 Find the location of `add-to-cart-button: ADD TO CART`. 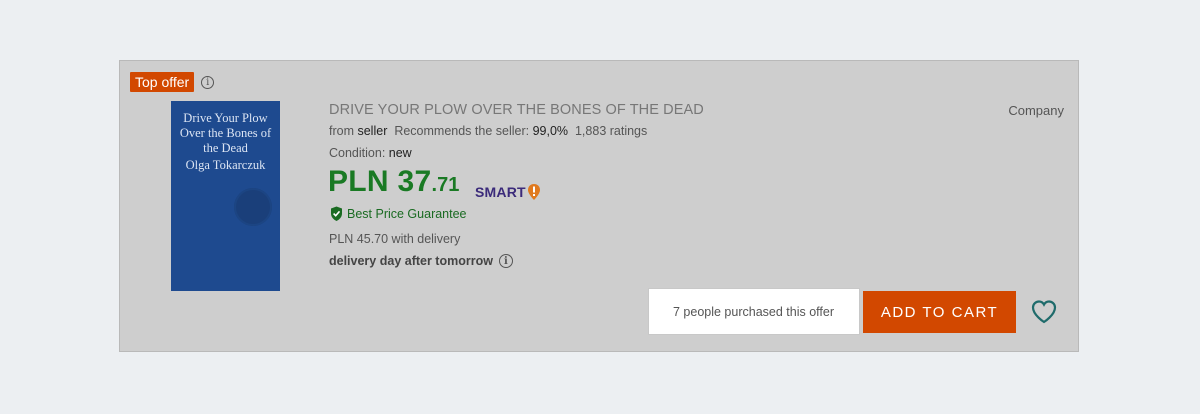

add-to-cart-button: ADD TO CART is located at coordinates (939, 312).